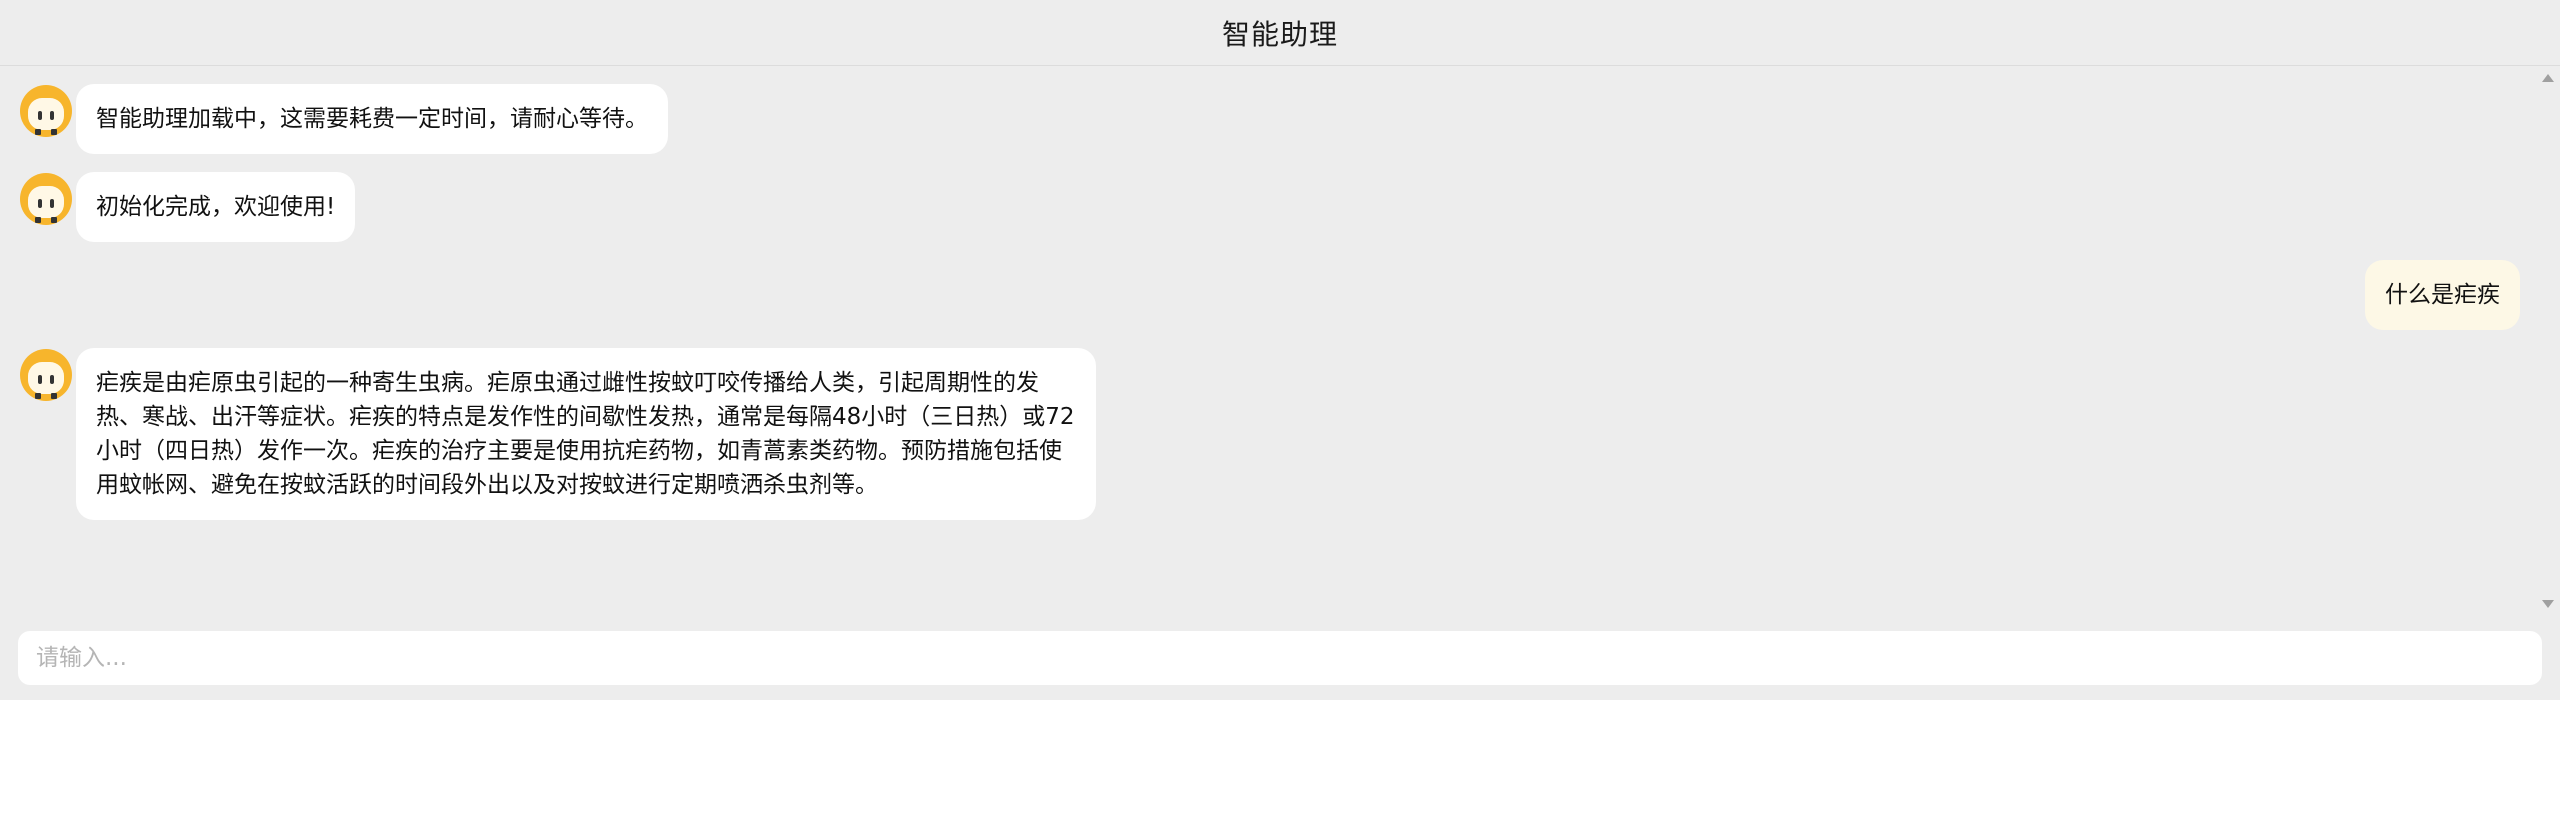  I want to click on assistant-message-bubble: 智能助理加载中，这需要耗费一定时间，请耐心等待。, so click(372, 119).